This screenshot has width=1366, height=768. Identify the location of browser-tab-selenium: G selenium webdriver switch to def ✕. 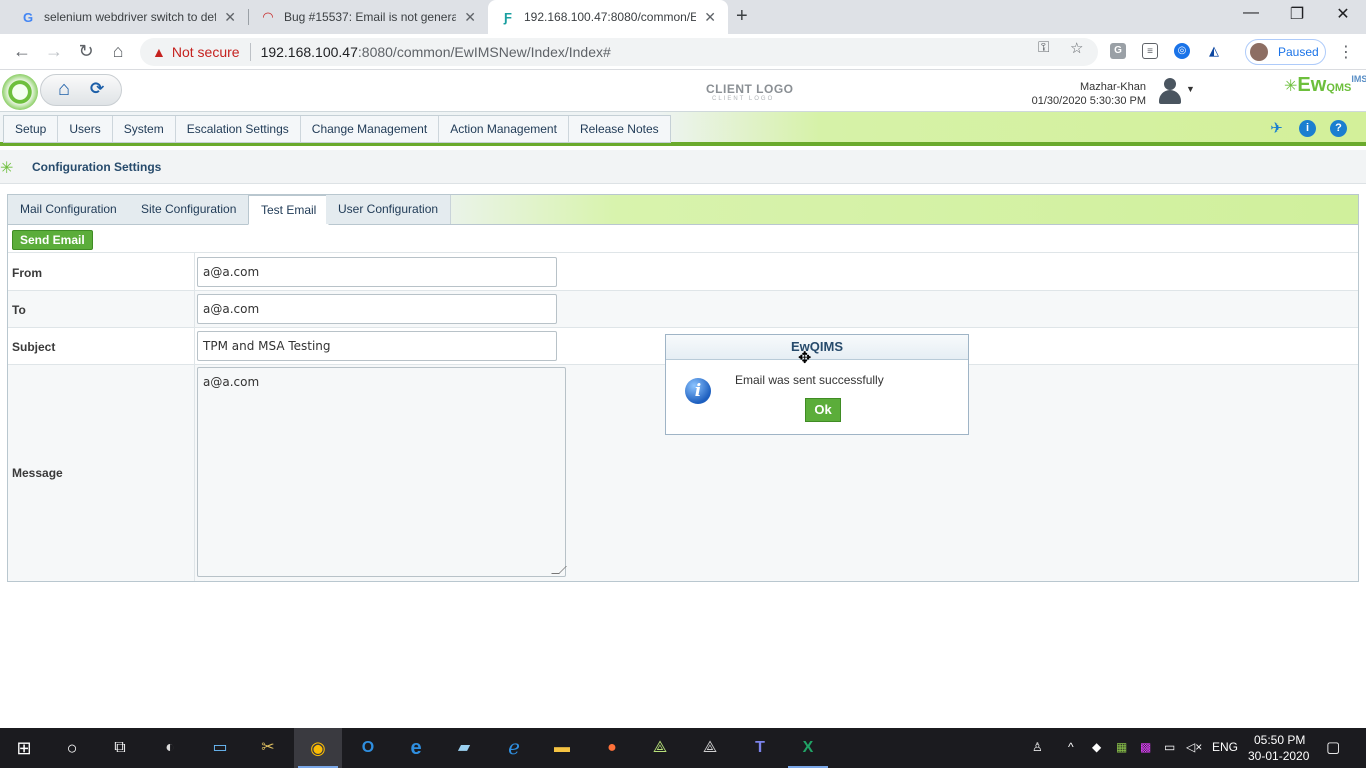
(128, 17).